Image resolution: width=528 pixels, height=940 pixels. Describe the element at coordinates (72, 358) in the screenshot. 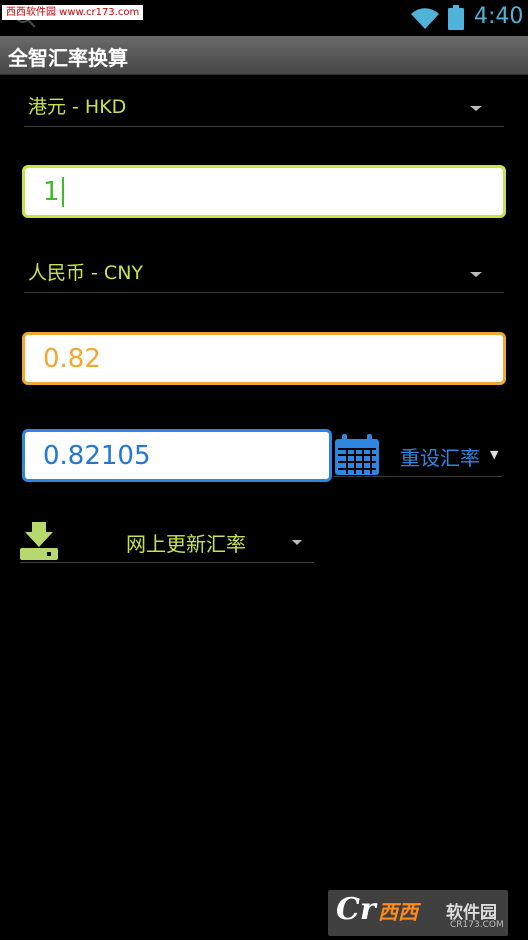

I see `result-value: 0.82` at that location.